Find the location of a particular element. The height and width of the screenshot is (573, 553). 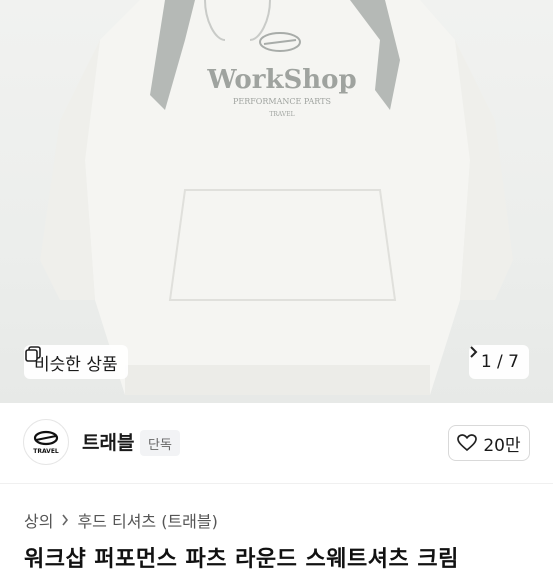

image-counter: 1 / 7 is located at coordinates (498, 362).